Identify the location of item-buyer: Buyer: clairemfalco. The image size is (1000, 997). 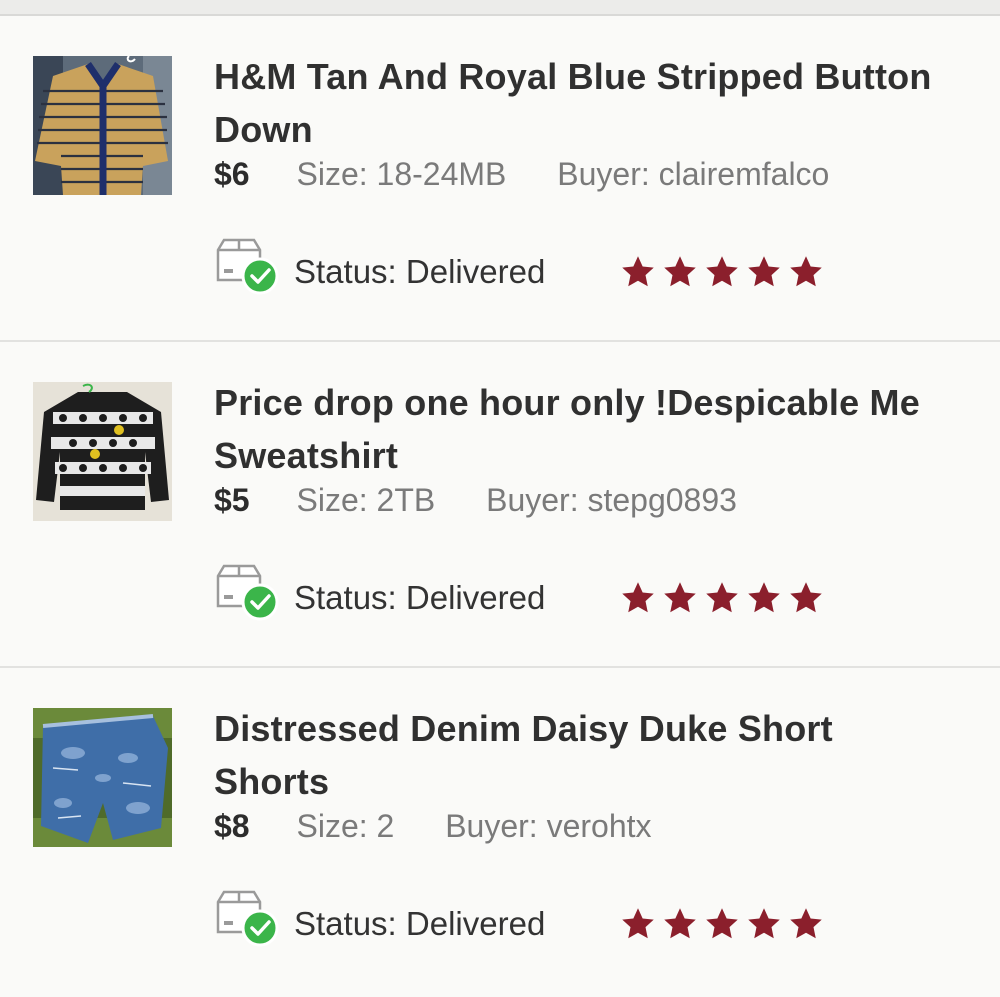
(693, 174).